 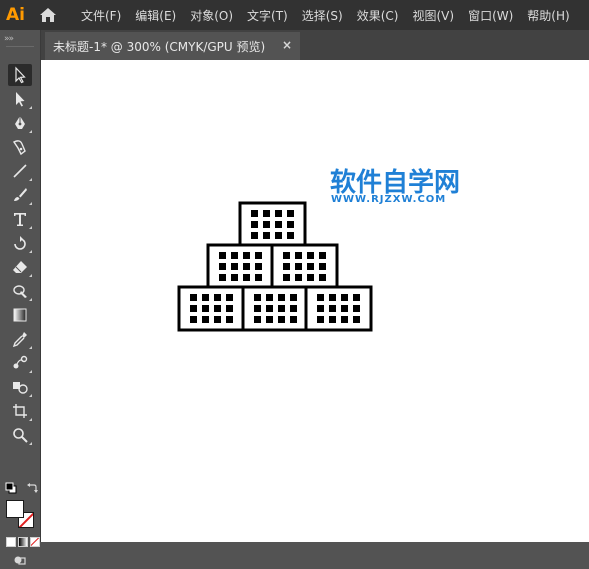 I want to click on eyedropper-tool, so click(x=20, y=339).